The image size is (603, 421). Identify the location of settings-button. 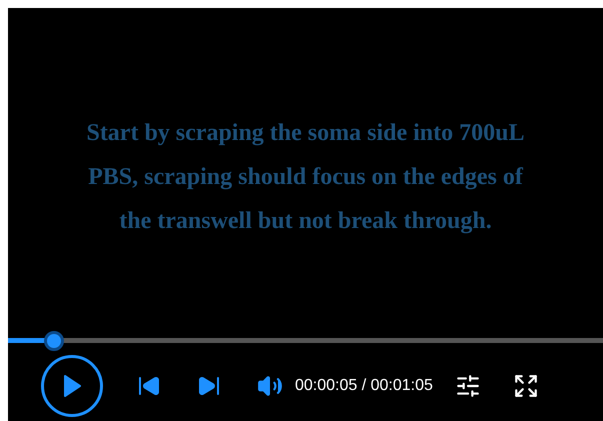
(467, 385).